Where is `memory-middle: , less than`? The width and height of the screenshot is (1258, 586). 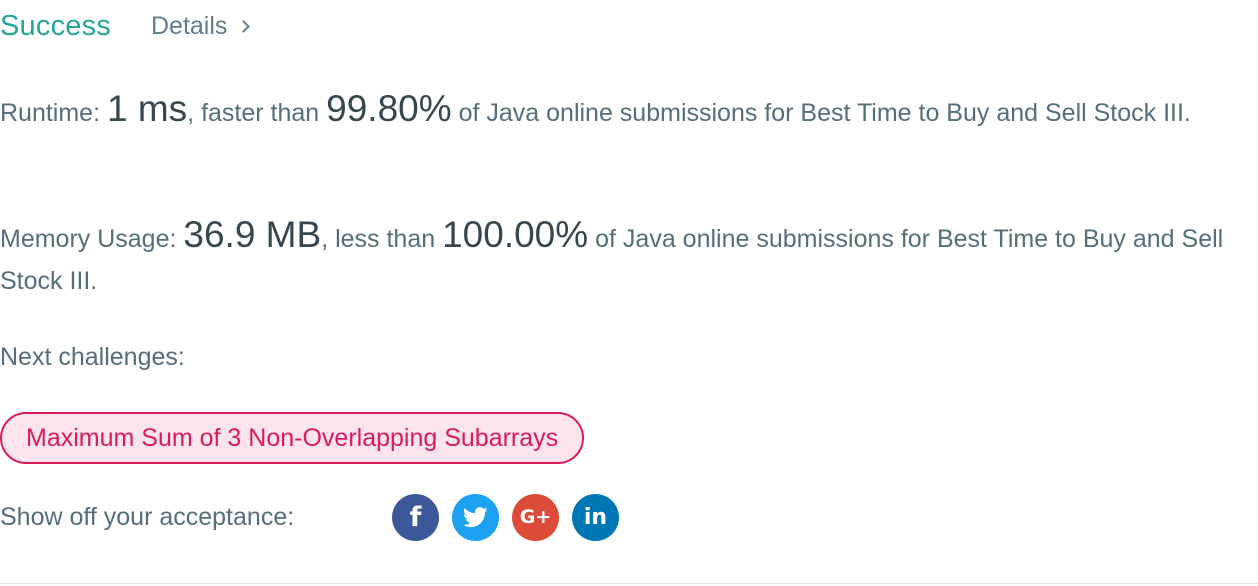 memory-middle: , less than is located at coordinates (382, 239).